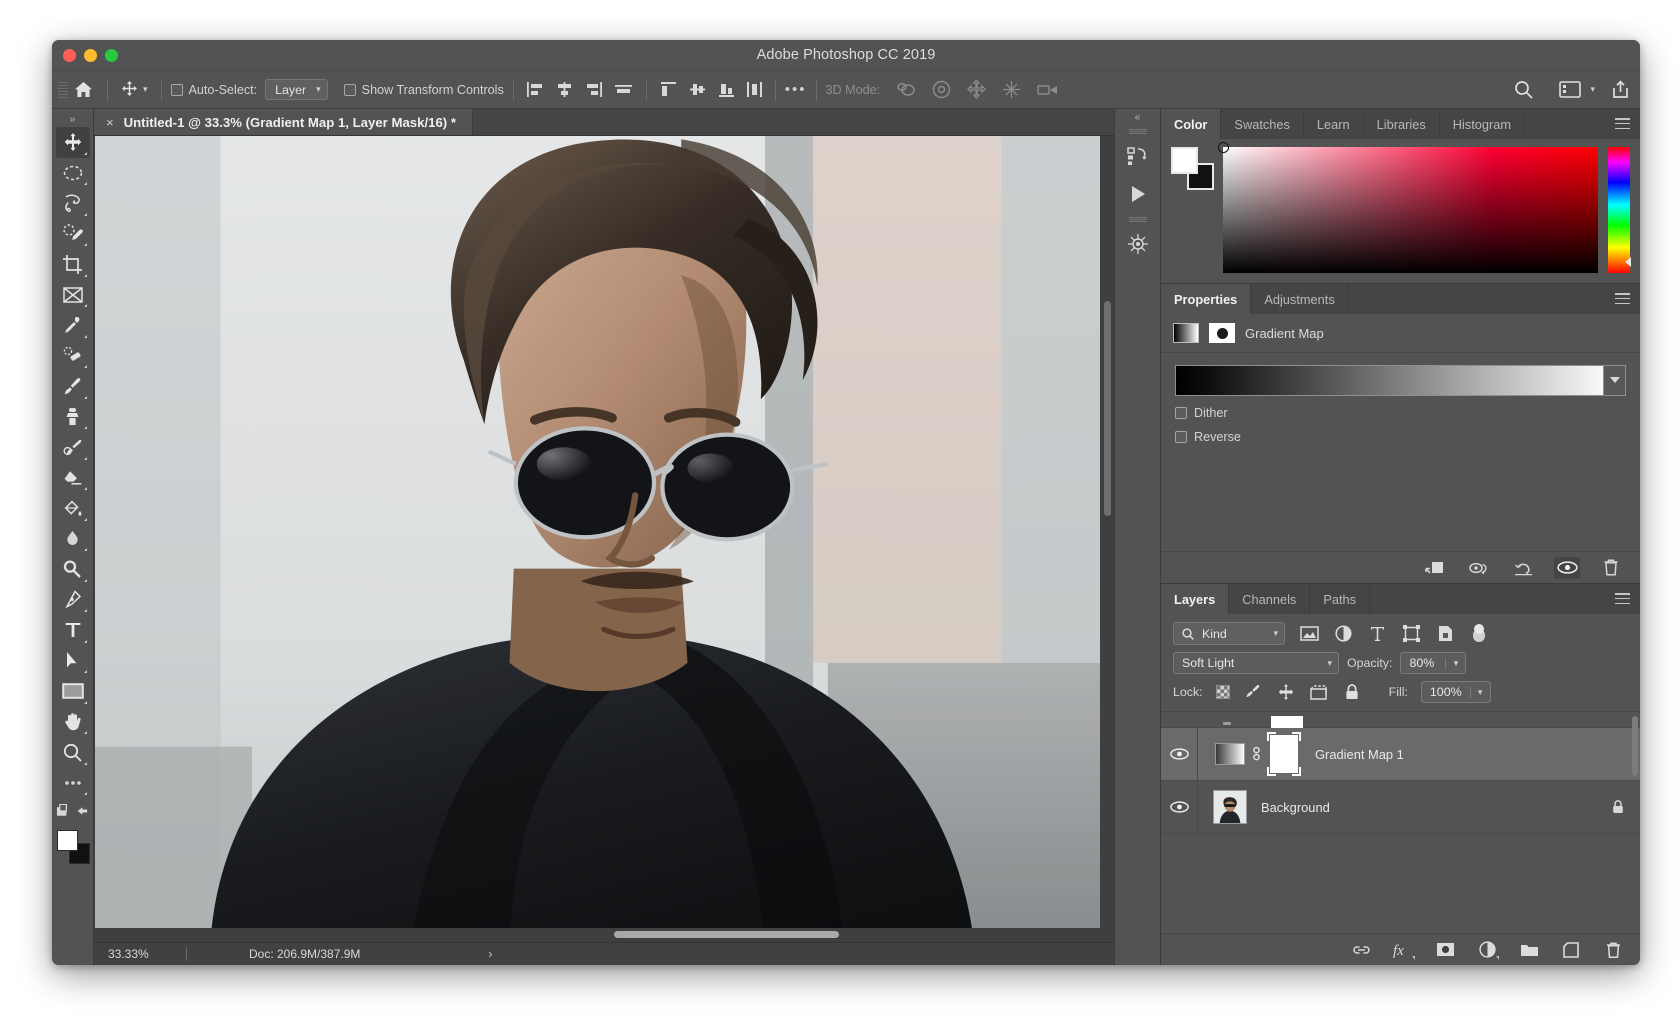 The width and height of the screenshot is (1680, 1036). I want to click on type-tool, so click(73, 630).